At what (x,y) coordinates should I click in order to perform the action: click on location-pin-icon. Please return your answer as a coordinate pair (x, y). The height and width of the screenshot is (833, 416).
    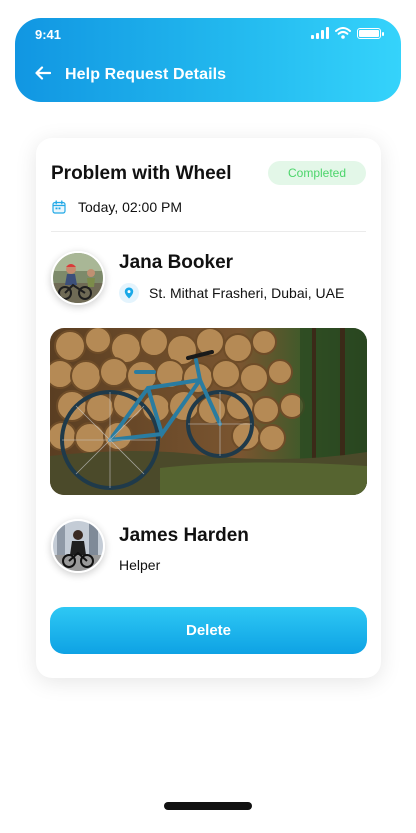
    Looking at the image, I should click on (129, 293).